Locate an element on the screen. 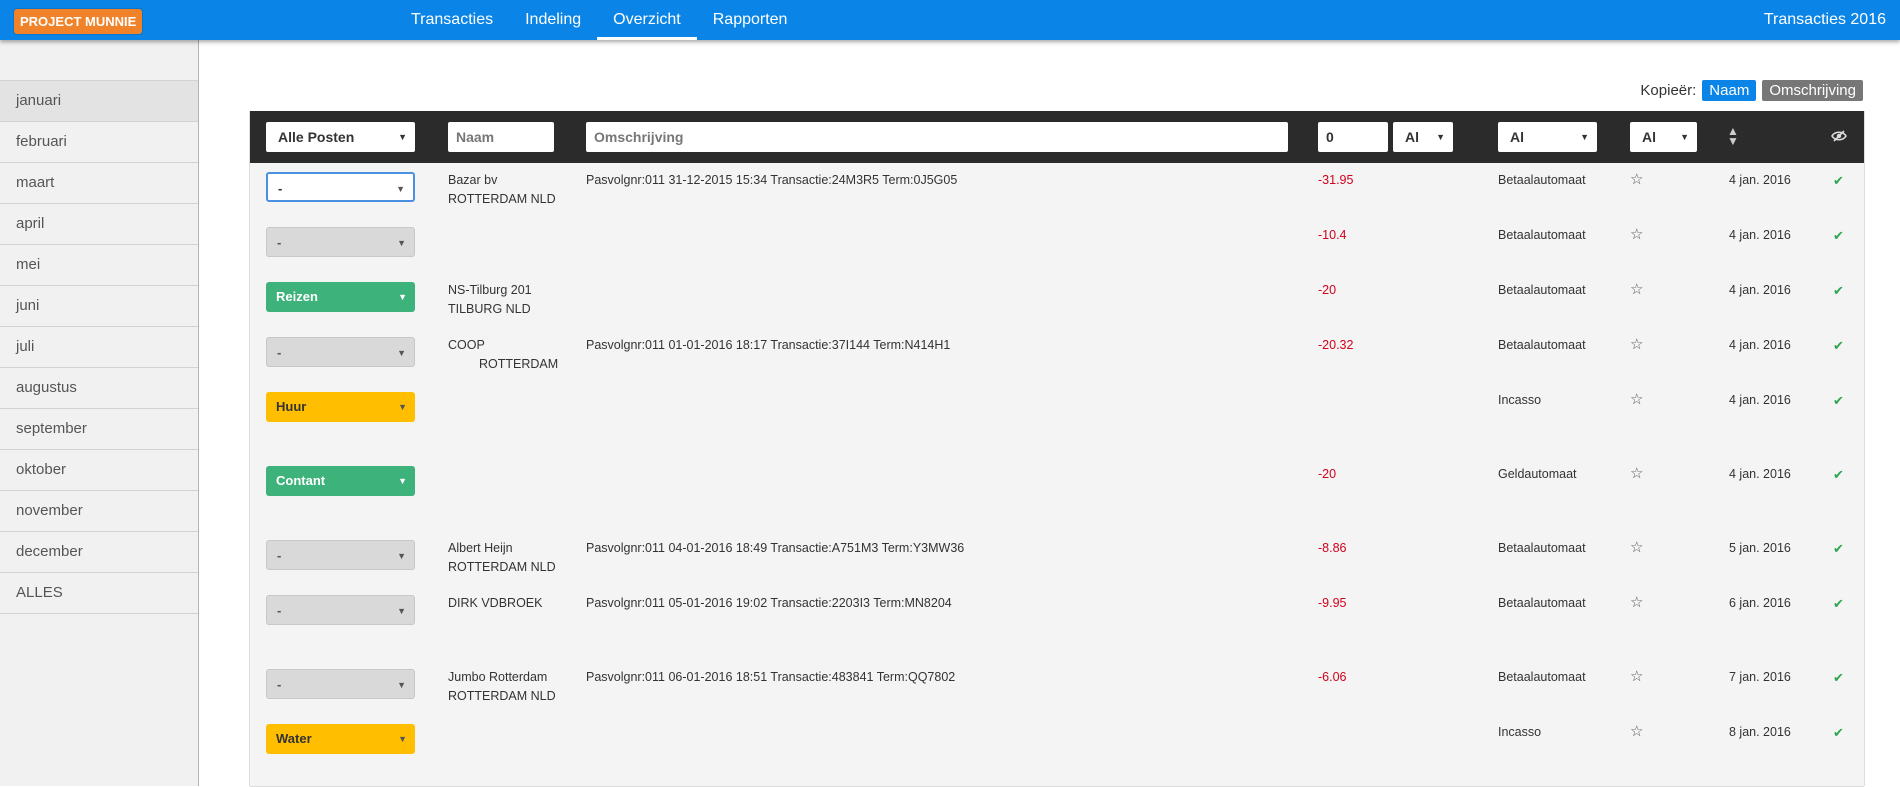 The height and width of the screenshot is (787, 1900). row-name: Bazar bv ROTTERDAM NLD is located at coordinates (508, 190).